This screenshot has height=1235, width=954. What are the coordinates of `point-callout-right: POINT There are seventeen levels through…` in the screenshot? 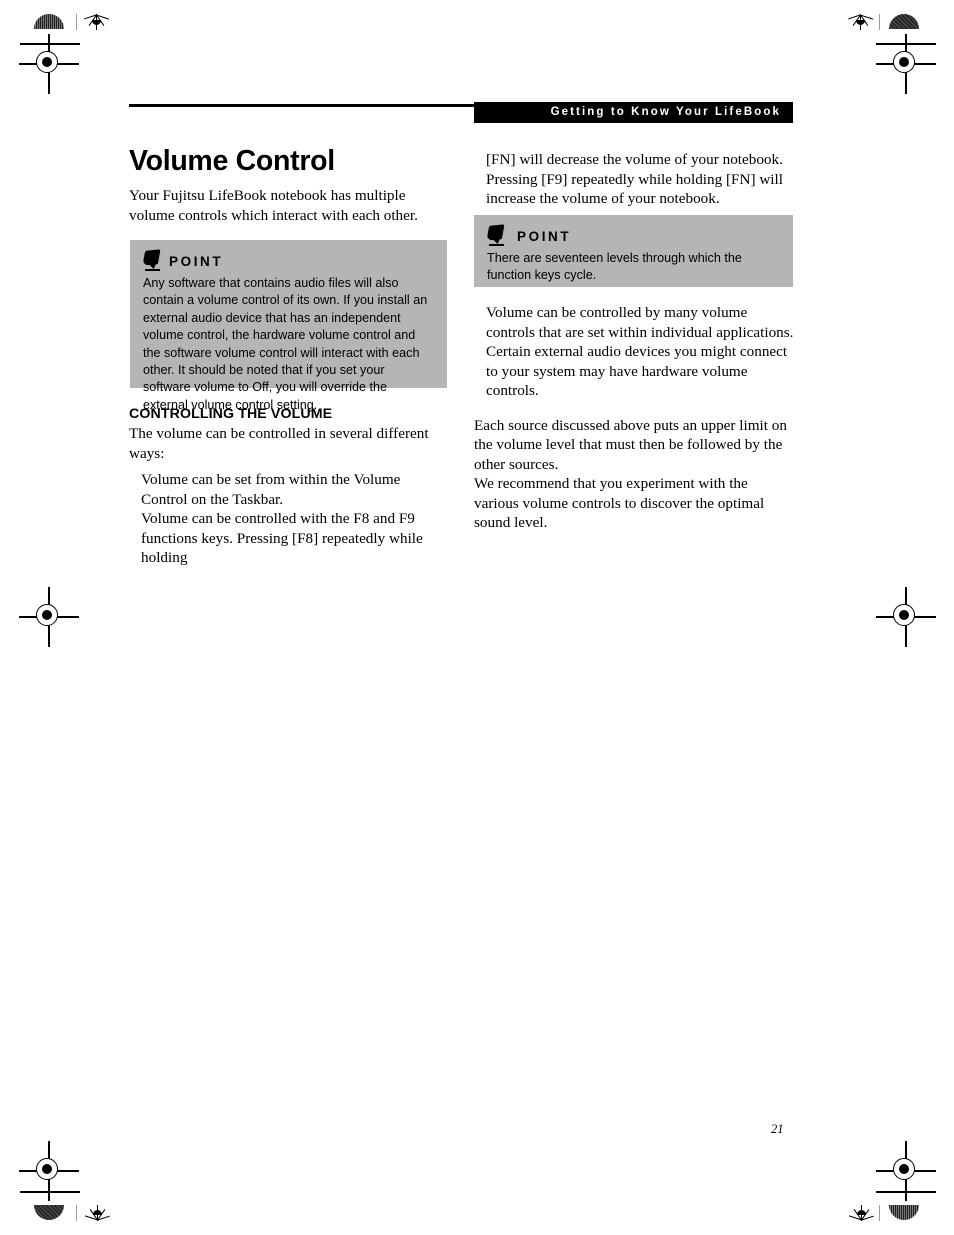 It's located at (633, 251).